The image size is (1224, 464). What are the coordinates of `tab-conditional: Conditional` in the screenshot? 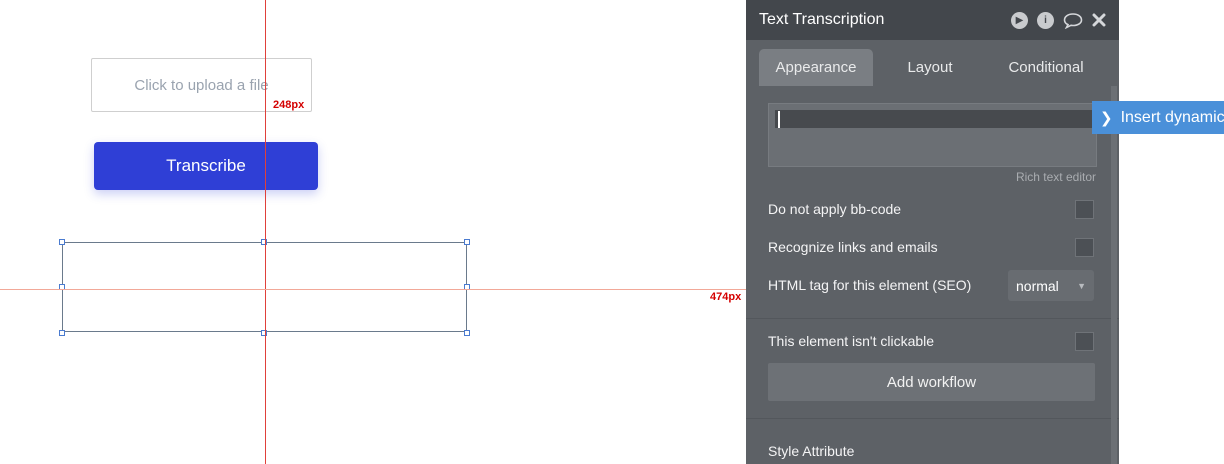 It's located at (1046, 67).